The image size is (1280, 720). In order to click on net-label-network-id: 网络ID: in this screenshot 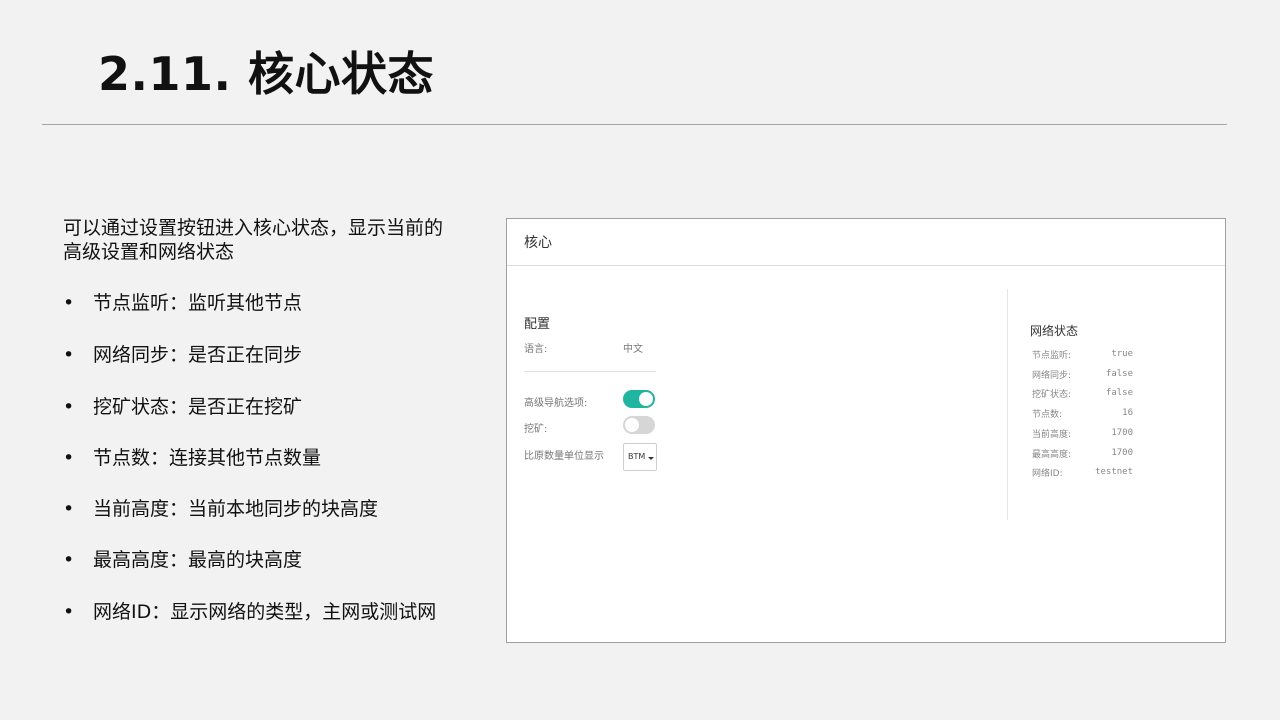, I will do `click(1047, 474)`.